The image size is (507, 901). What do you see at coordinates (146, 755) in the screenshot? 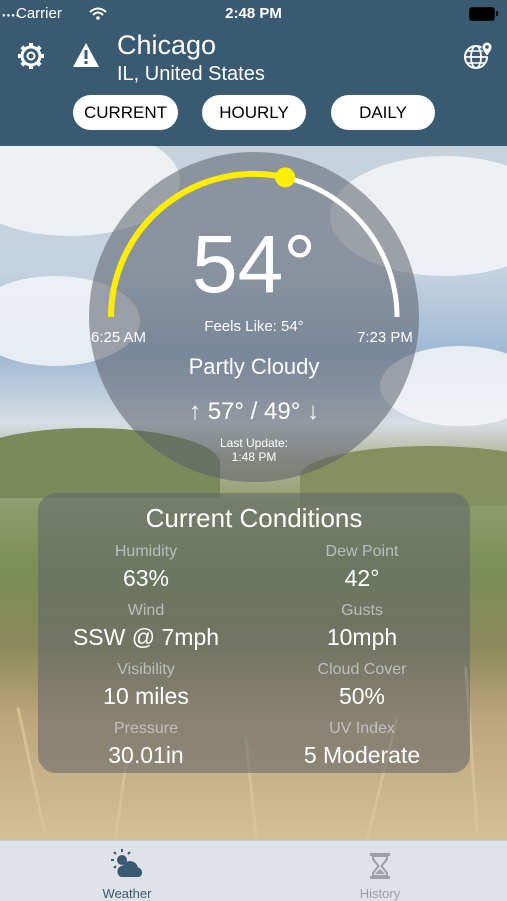
I see `pressure-value: 30.01in` at bounding box center [146, 755].